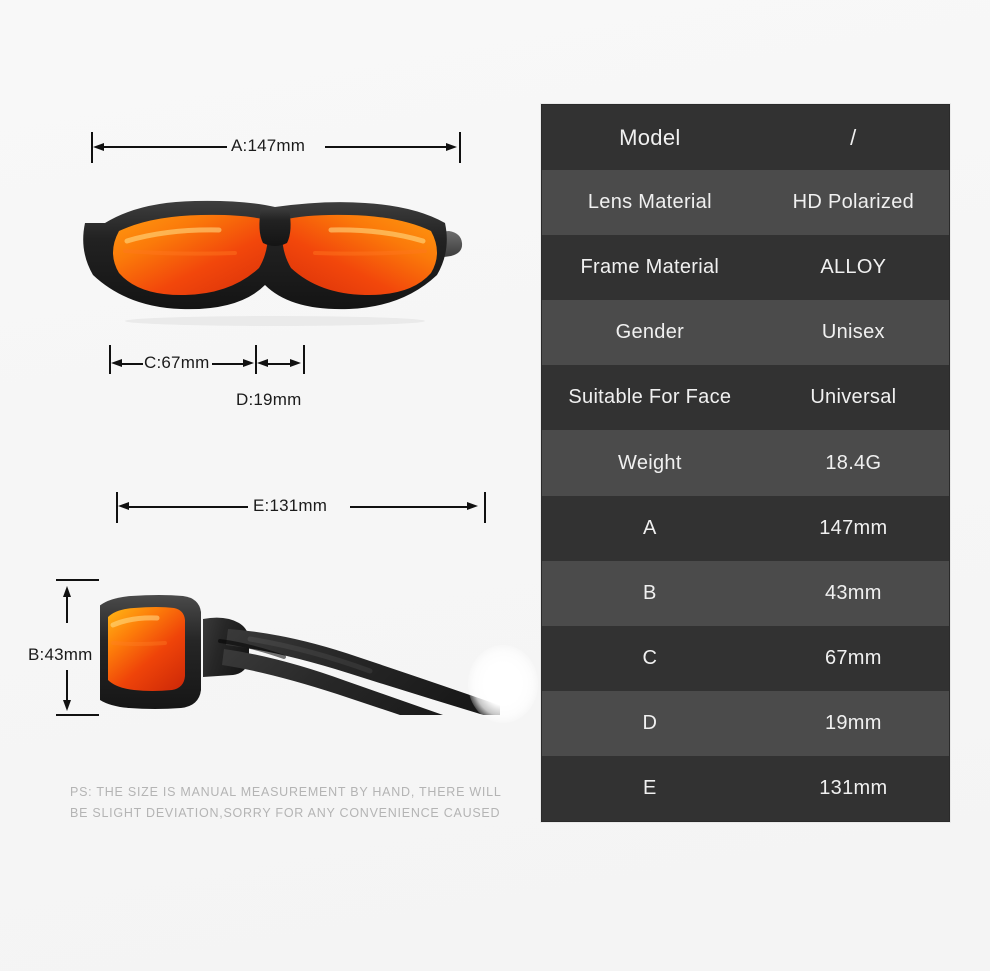  What do you see at coordinates (67, 609) in the screenshot?
I see `dimension-b-line-top` at bounding box center [67, 609].